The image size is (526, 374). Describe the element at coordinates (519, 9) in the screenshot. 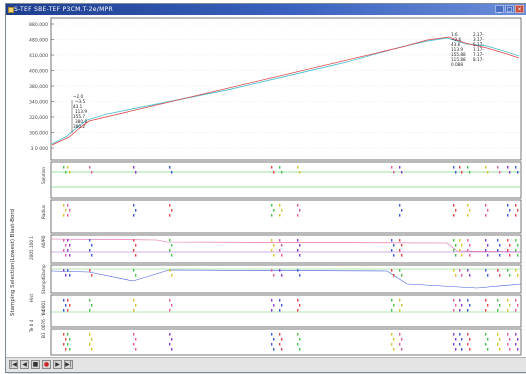

I see `close-button: ×` at that location.